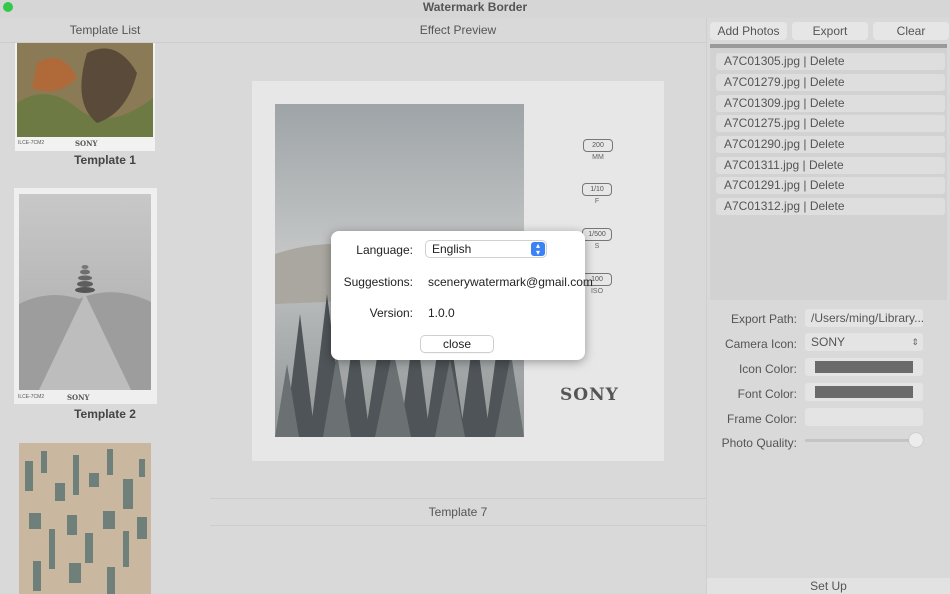  I want to click on version-label: Version:, so click(391, 313).